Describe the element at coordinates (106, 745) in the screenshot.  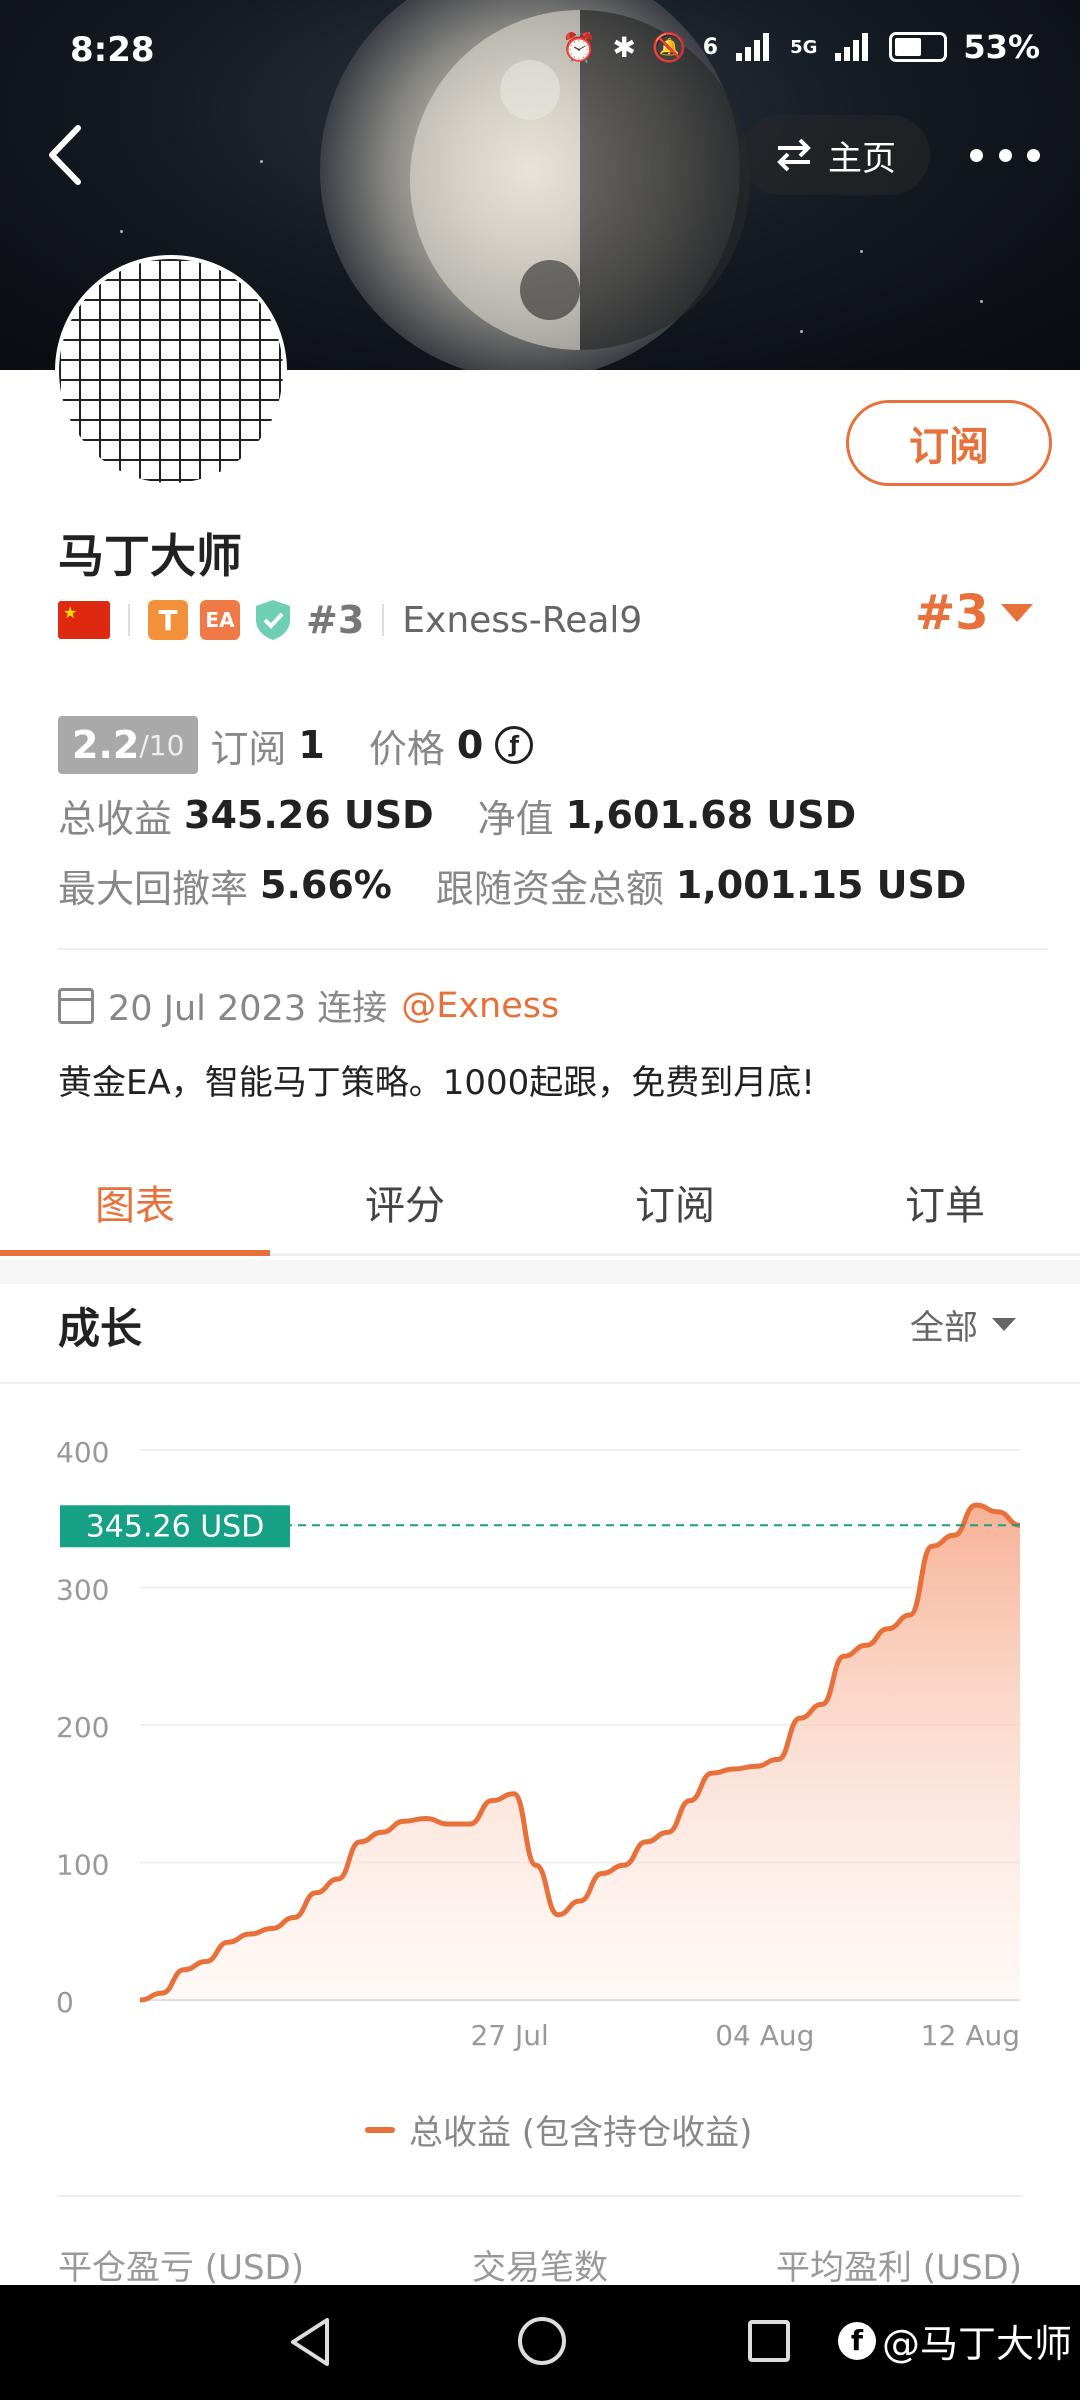
I see `score-value: 2.2` at that location.